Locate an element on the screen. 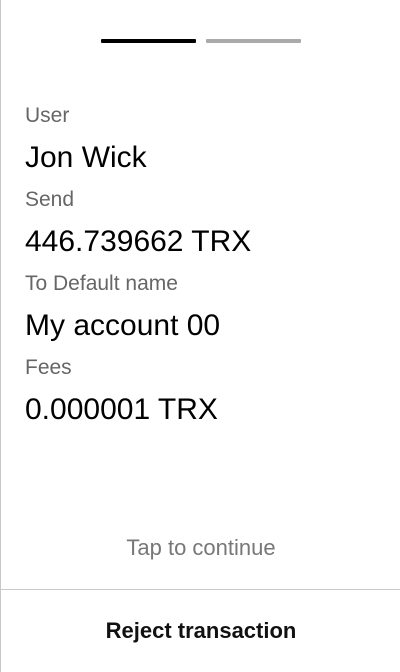 This screenshot has width=400, height=672. user-label: User is located at coordinates (47, 115).